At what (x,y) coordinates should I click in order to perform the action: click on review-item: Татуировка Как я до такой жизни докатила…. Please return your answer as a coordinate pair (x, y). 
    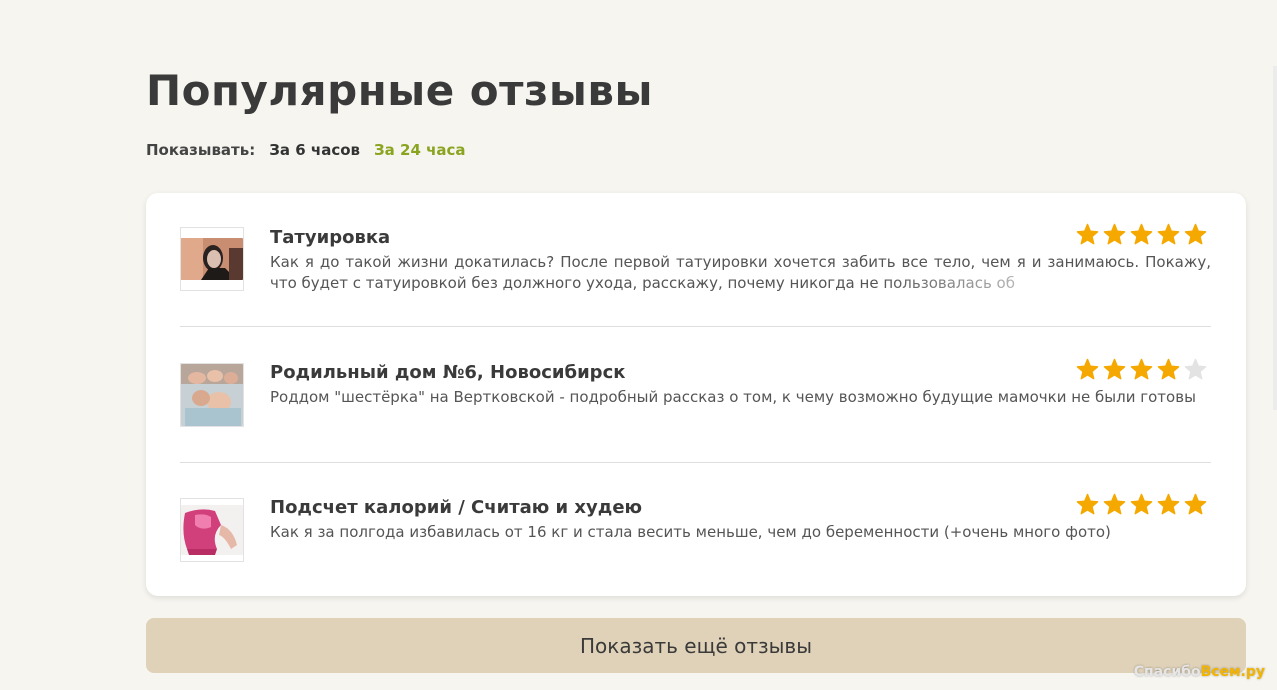
    Looking at the image, I should click on (700, 258).